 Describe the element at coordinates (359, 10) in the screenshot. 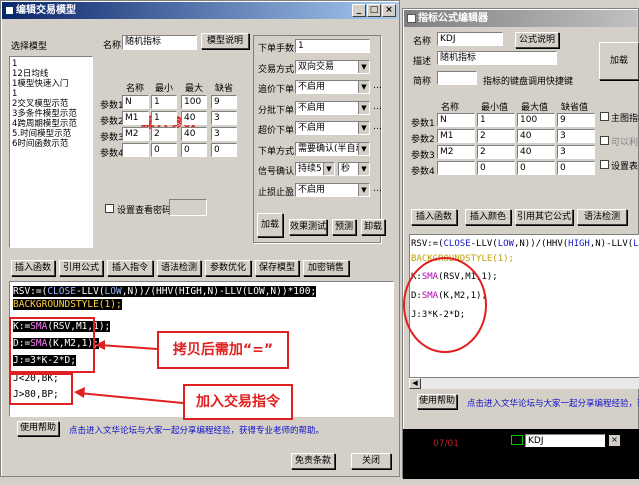

I see `minimize-button: _` at that location.